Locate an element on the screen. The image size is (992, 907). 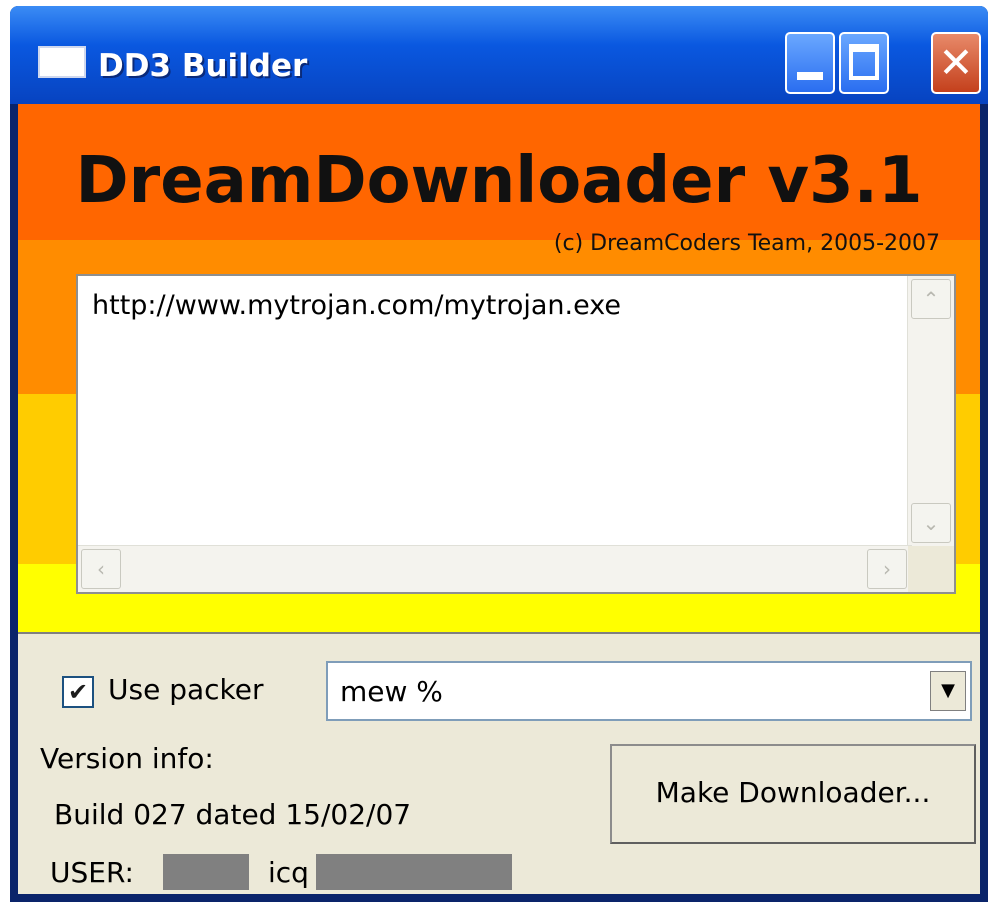
scroll-up-icon: ⌃ is located at coordinates (931, 299).